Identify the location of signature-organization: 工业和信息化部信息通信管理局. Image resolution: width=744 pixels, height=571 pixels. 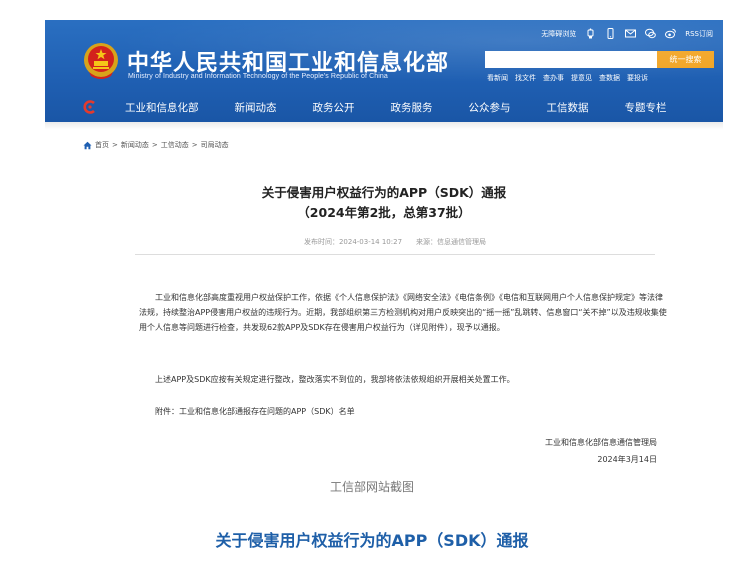
(601, 442).